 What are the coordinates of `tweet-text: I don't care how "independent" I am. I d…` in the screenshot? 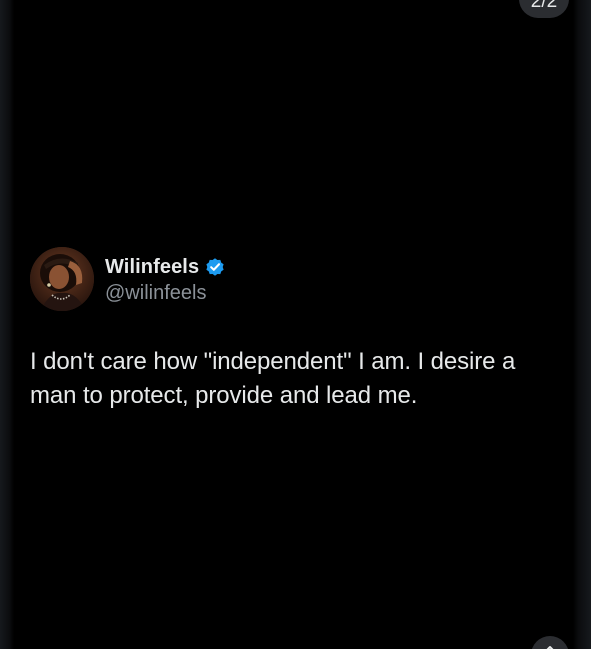 It's located at (273, 378).